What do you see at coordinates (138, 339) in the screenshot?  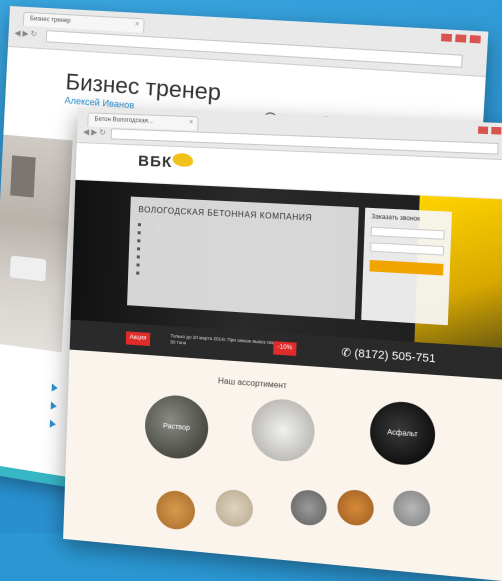 I see `promo-badge: Акция` at bounding box center [138, 339].